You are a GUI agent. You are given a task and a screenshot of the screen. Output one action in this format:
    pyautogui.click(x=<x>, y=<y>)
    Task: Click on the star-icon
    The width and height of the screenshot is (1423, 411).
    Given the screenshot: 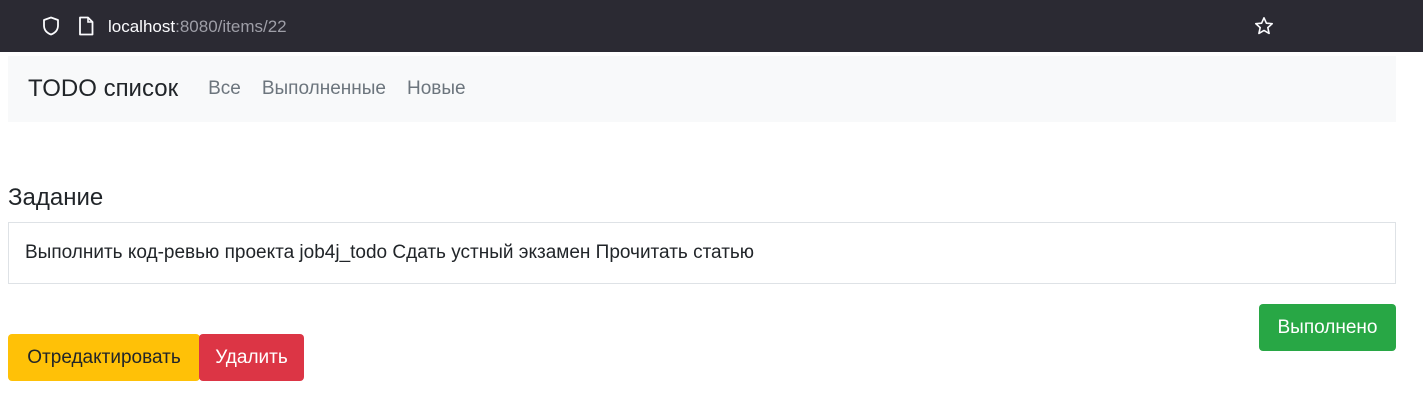 What is the action you would take?
    pyautogui.click(x=1264, y=26)
    